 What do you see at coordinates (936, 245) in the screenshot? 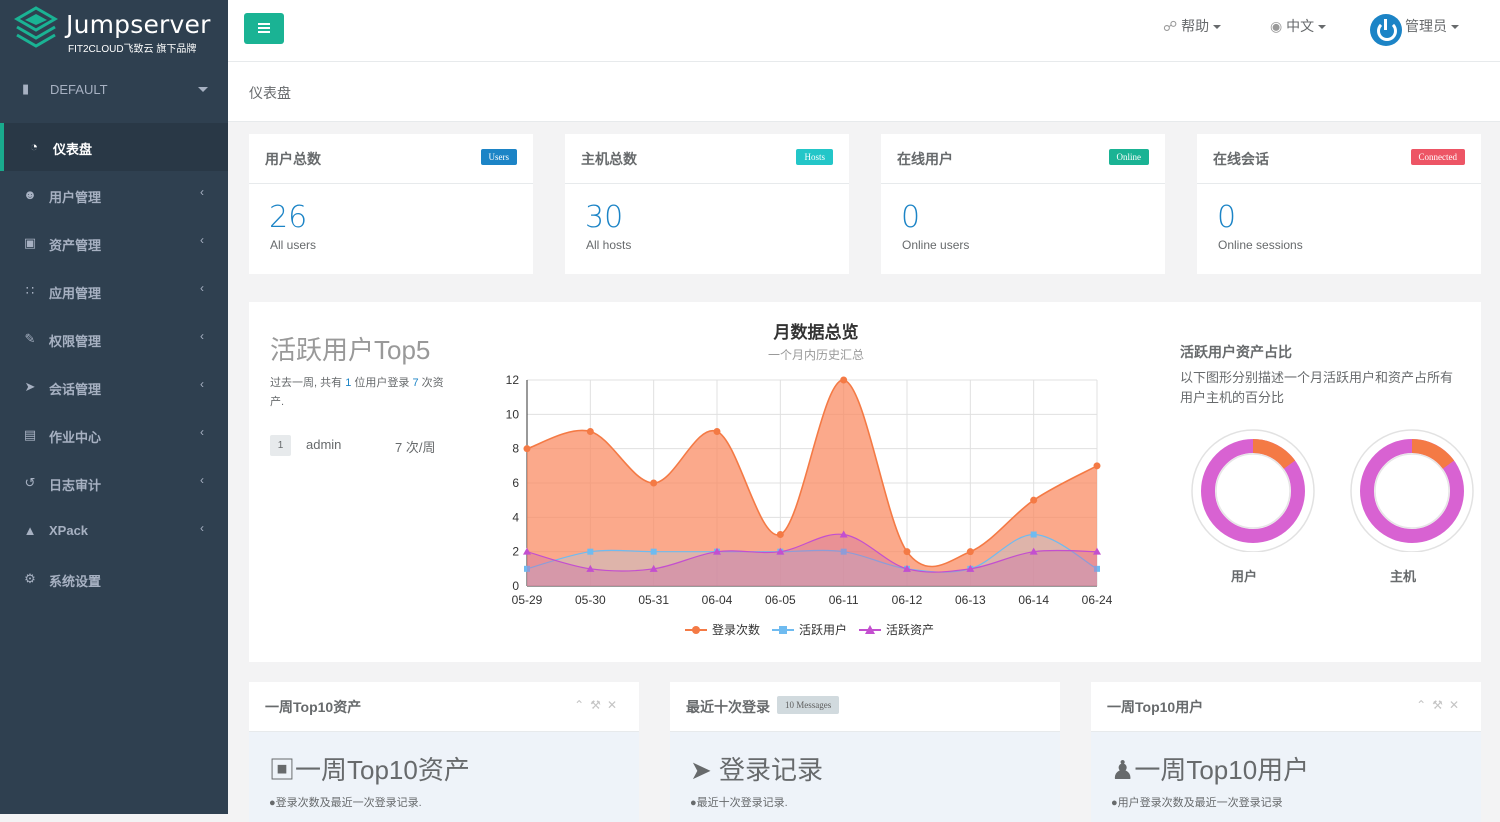
I see `card-subtitle: Online users` at bounding box center [936, 245].